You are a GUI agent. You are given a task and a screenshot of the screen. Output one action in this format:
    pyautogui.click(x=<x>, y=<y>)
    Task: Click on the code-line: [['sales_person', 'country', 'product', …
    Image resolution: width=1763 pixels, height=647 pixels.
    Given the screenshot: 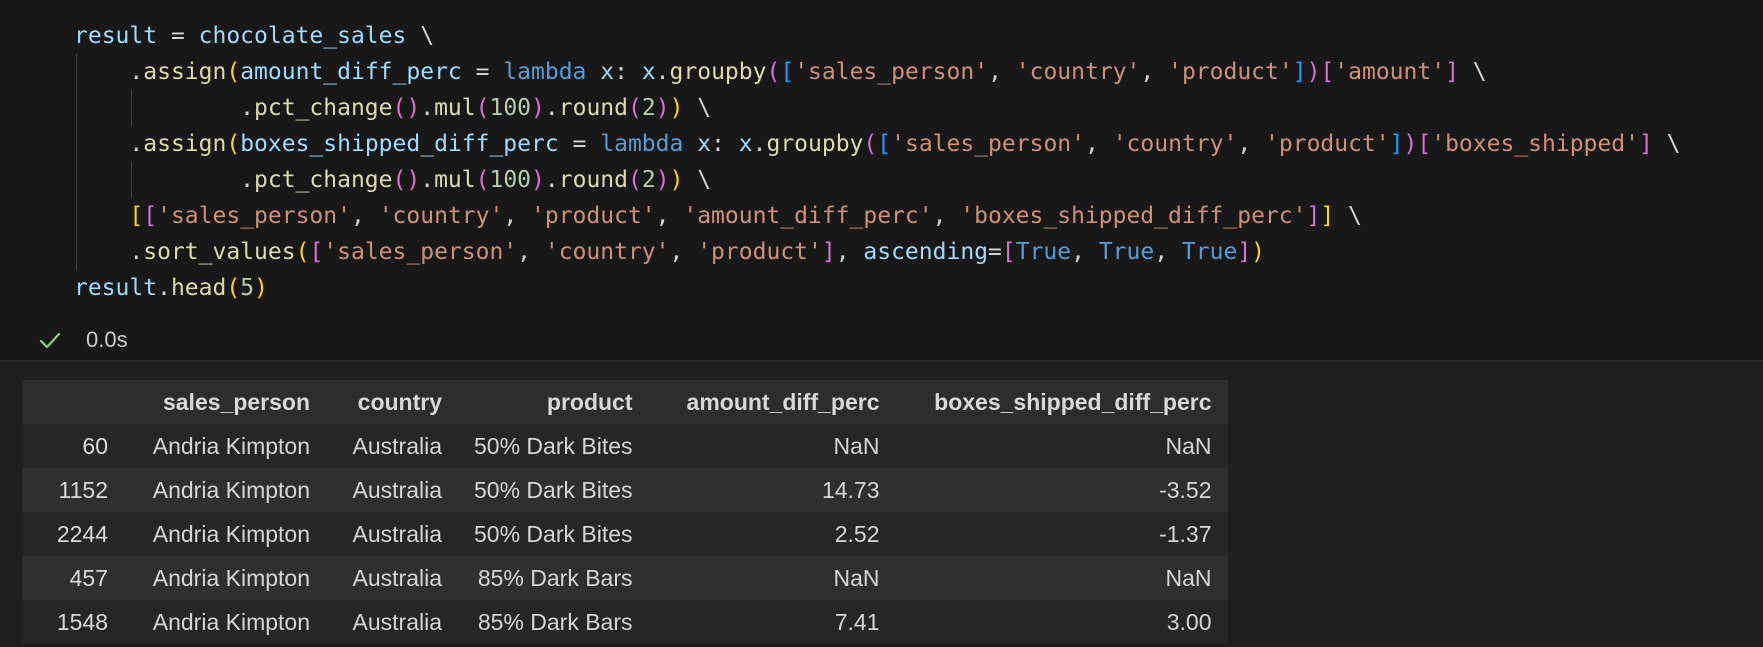 What is the action you would take?
    pyautogui.click(x=877, y=216)
    